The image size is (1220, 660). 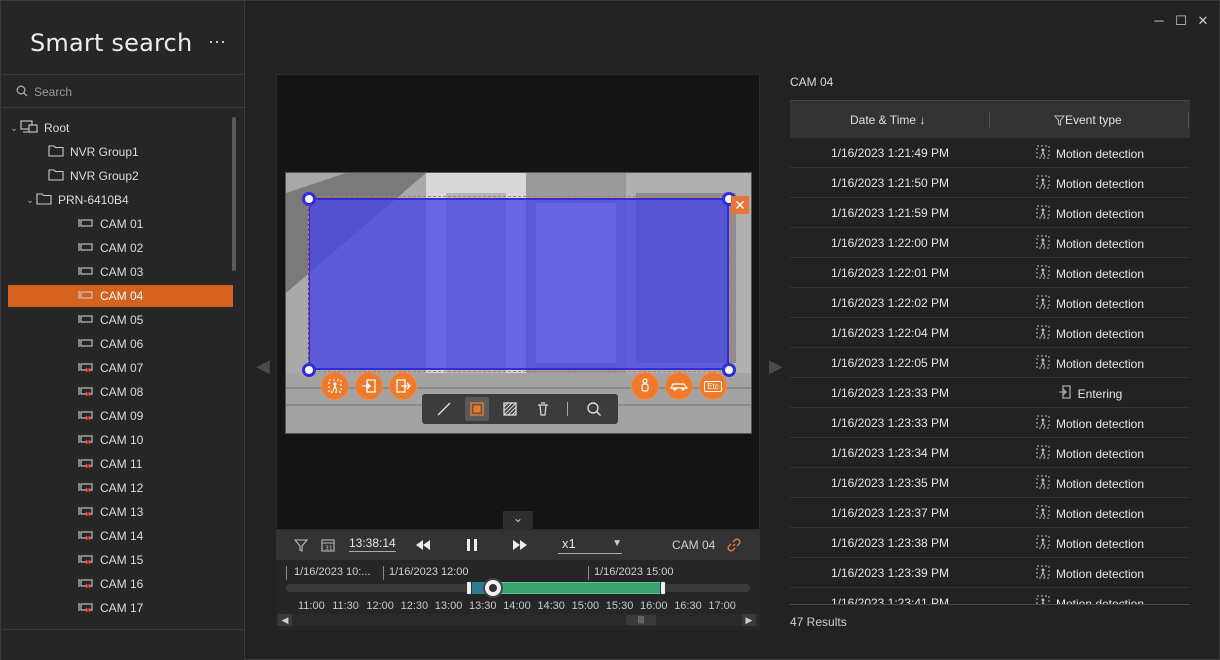 I want to click on fast-forward-icon, so click(x=520, y=545).